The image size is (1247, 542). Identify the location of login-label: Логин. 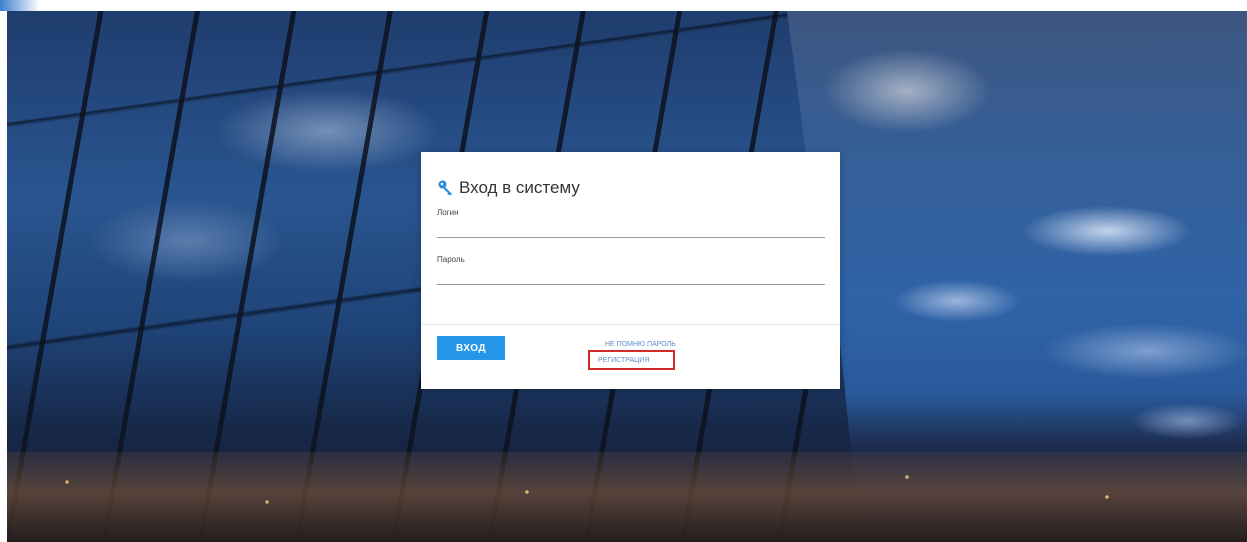
(448, 212).